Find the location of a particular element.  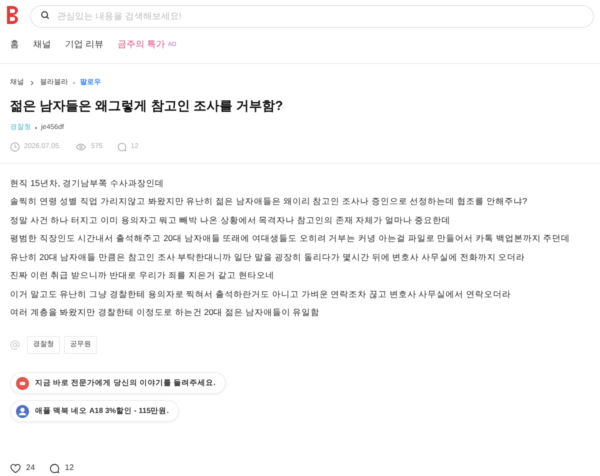

heart-icon is located at coordinates (15, 468).